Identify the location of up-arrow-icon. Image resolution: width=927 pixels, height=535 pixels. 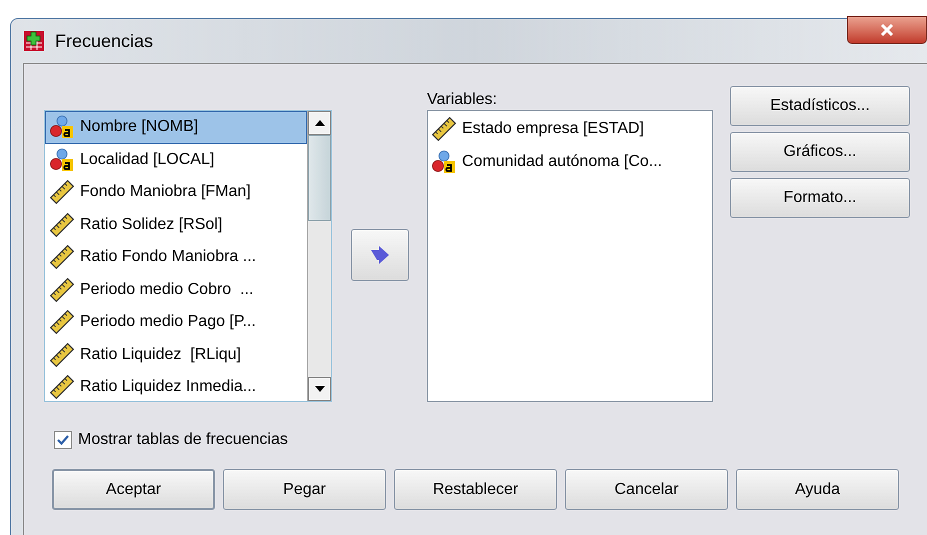
(319, 123).